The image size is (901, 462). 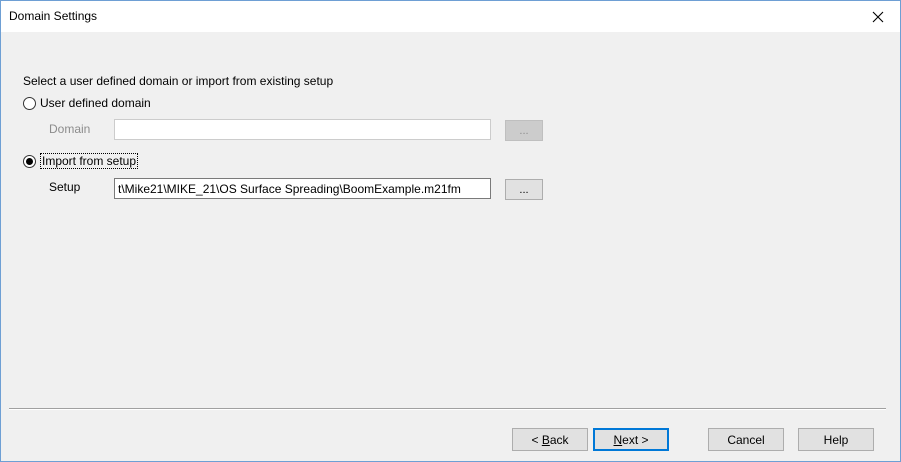 I want to click on import-from-setup-radio, so click(x=29, y=161).